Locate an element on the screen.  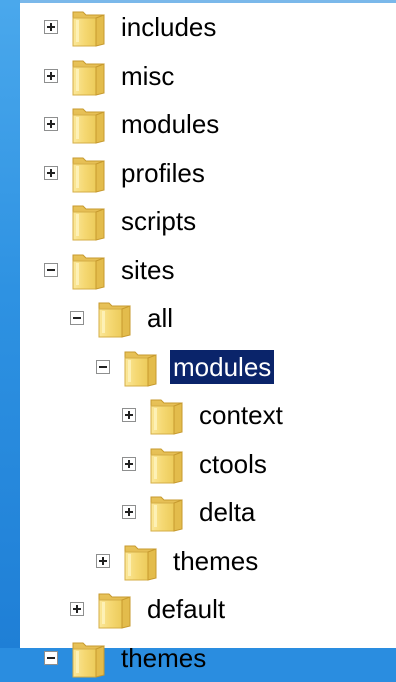
folder-label: scripts is located at coordinates (158, 221).